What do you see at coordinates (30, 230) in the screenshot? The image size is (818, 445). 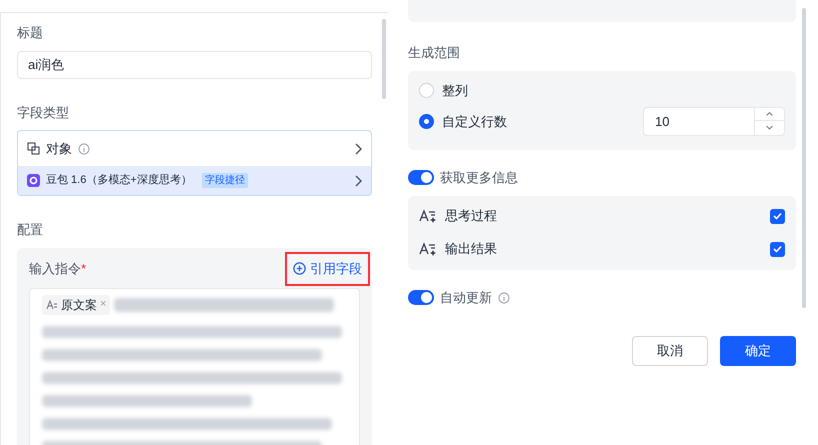 I see `field-label: 配置` at bounding box center [30, 230].